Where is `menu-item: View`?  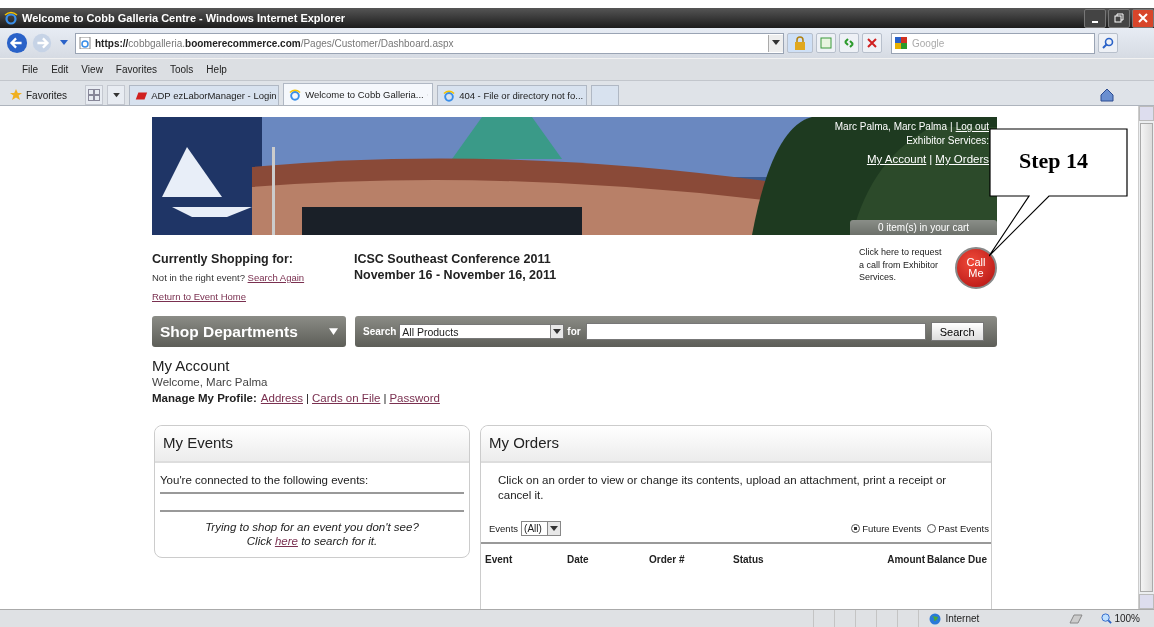
menu-item: View is located at coordinates (92, 69).